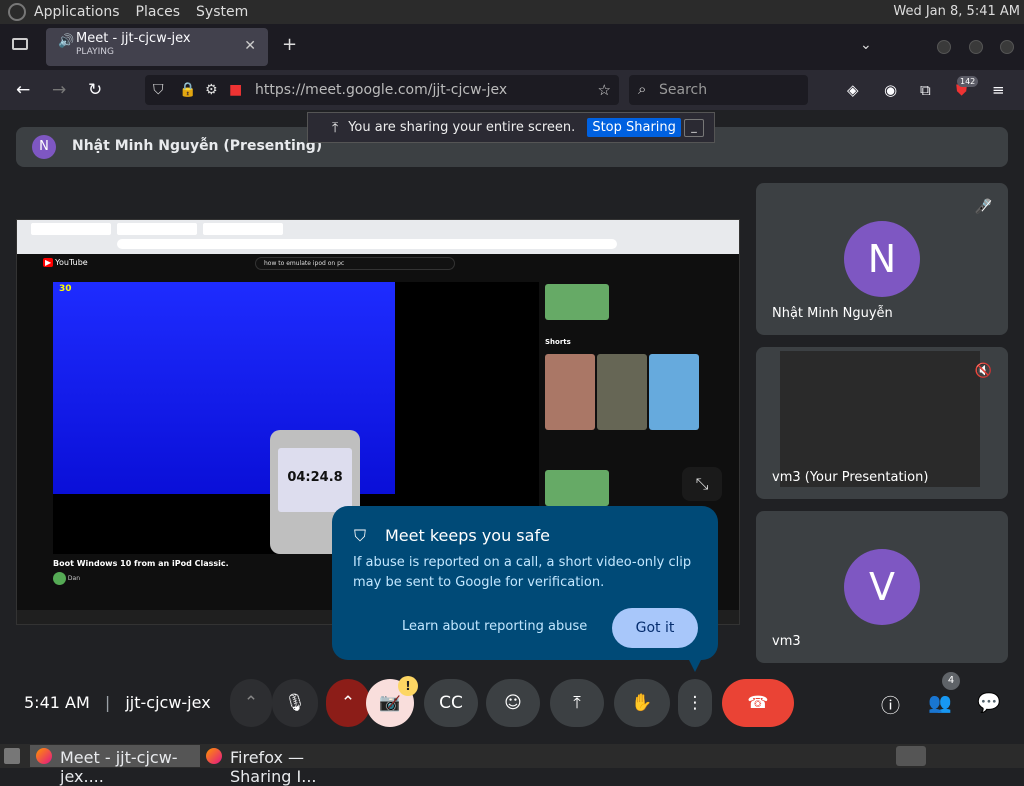 This screenshot has height=786, width=1024. I want to click on tab-meet: 🔊 Meet - jjt-cjcw-jex PLAYING ✕, so click(157, 47).